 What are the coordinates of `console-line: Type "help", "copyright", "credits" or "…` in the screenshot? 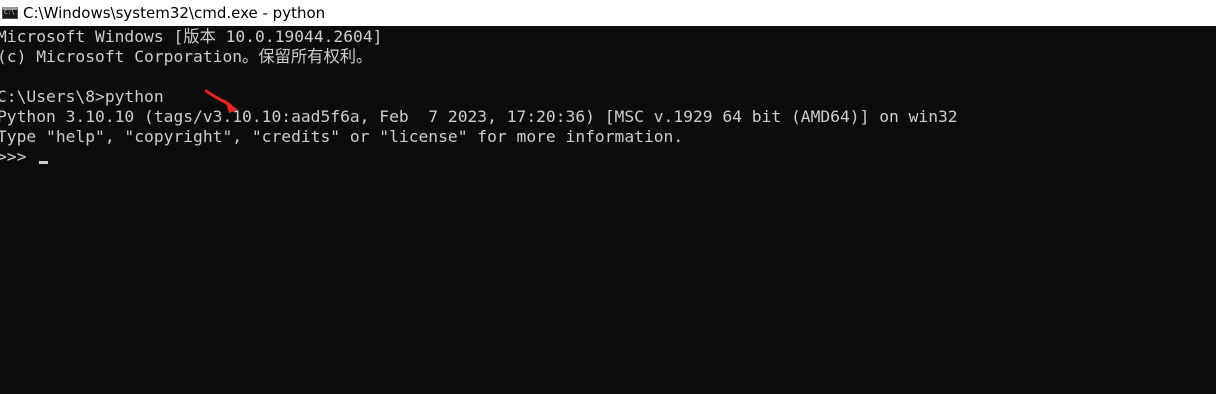 It's located at (342, 136).